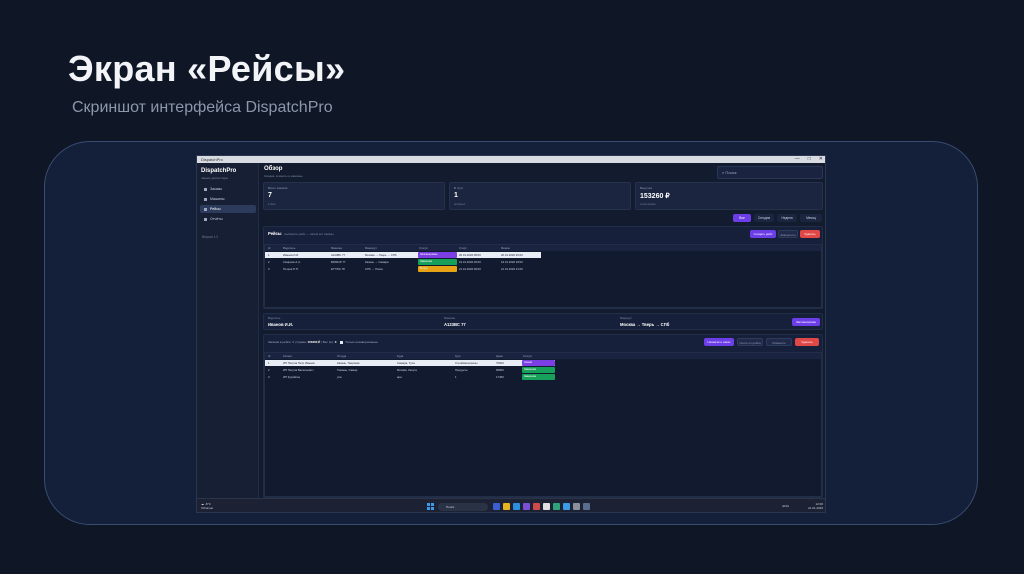  Describe the element at coordinates (284, 176) in the screenshot. I see `page-subtitle: Сводка, клиенты и машины.` at that location.